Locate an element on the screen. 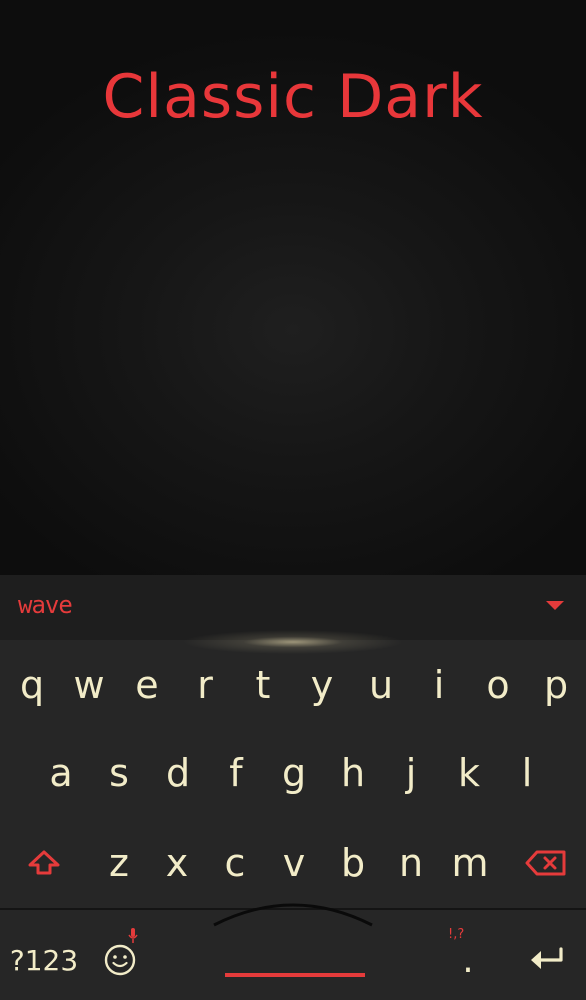 This screenshot has height=1000, width=586. key-a: a is located at coordinates (61, 773).